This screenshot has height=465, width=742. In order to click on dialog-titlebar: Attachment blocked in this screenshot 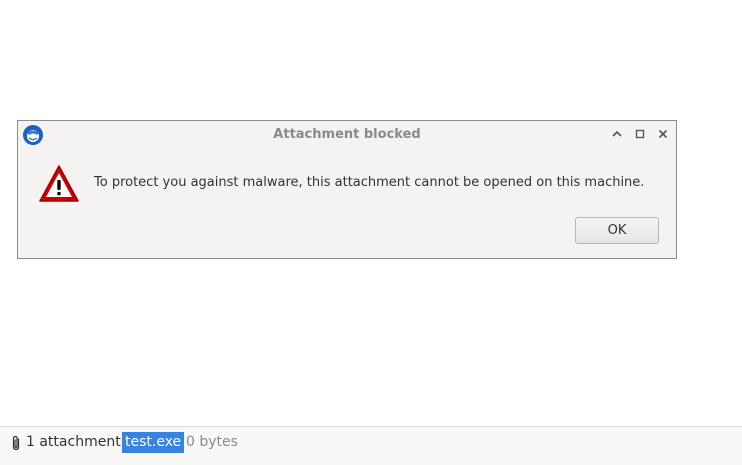, I will do `click(347, 135)`.